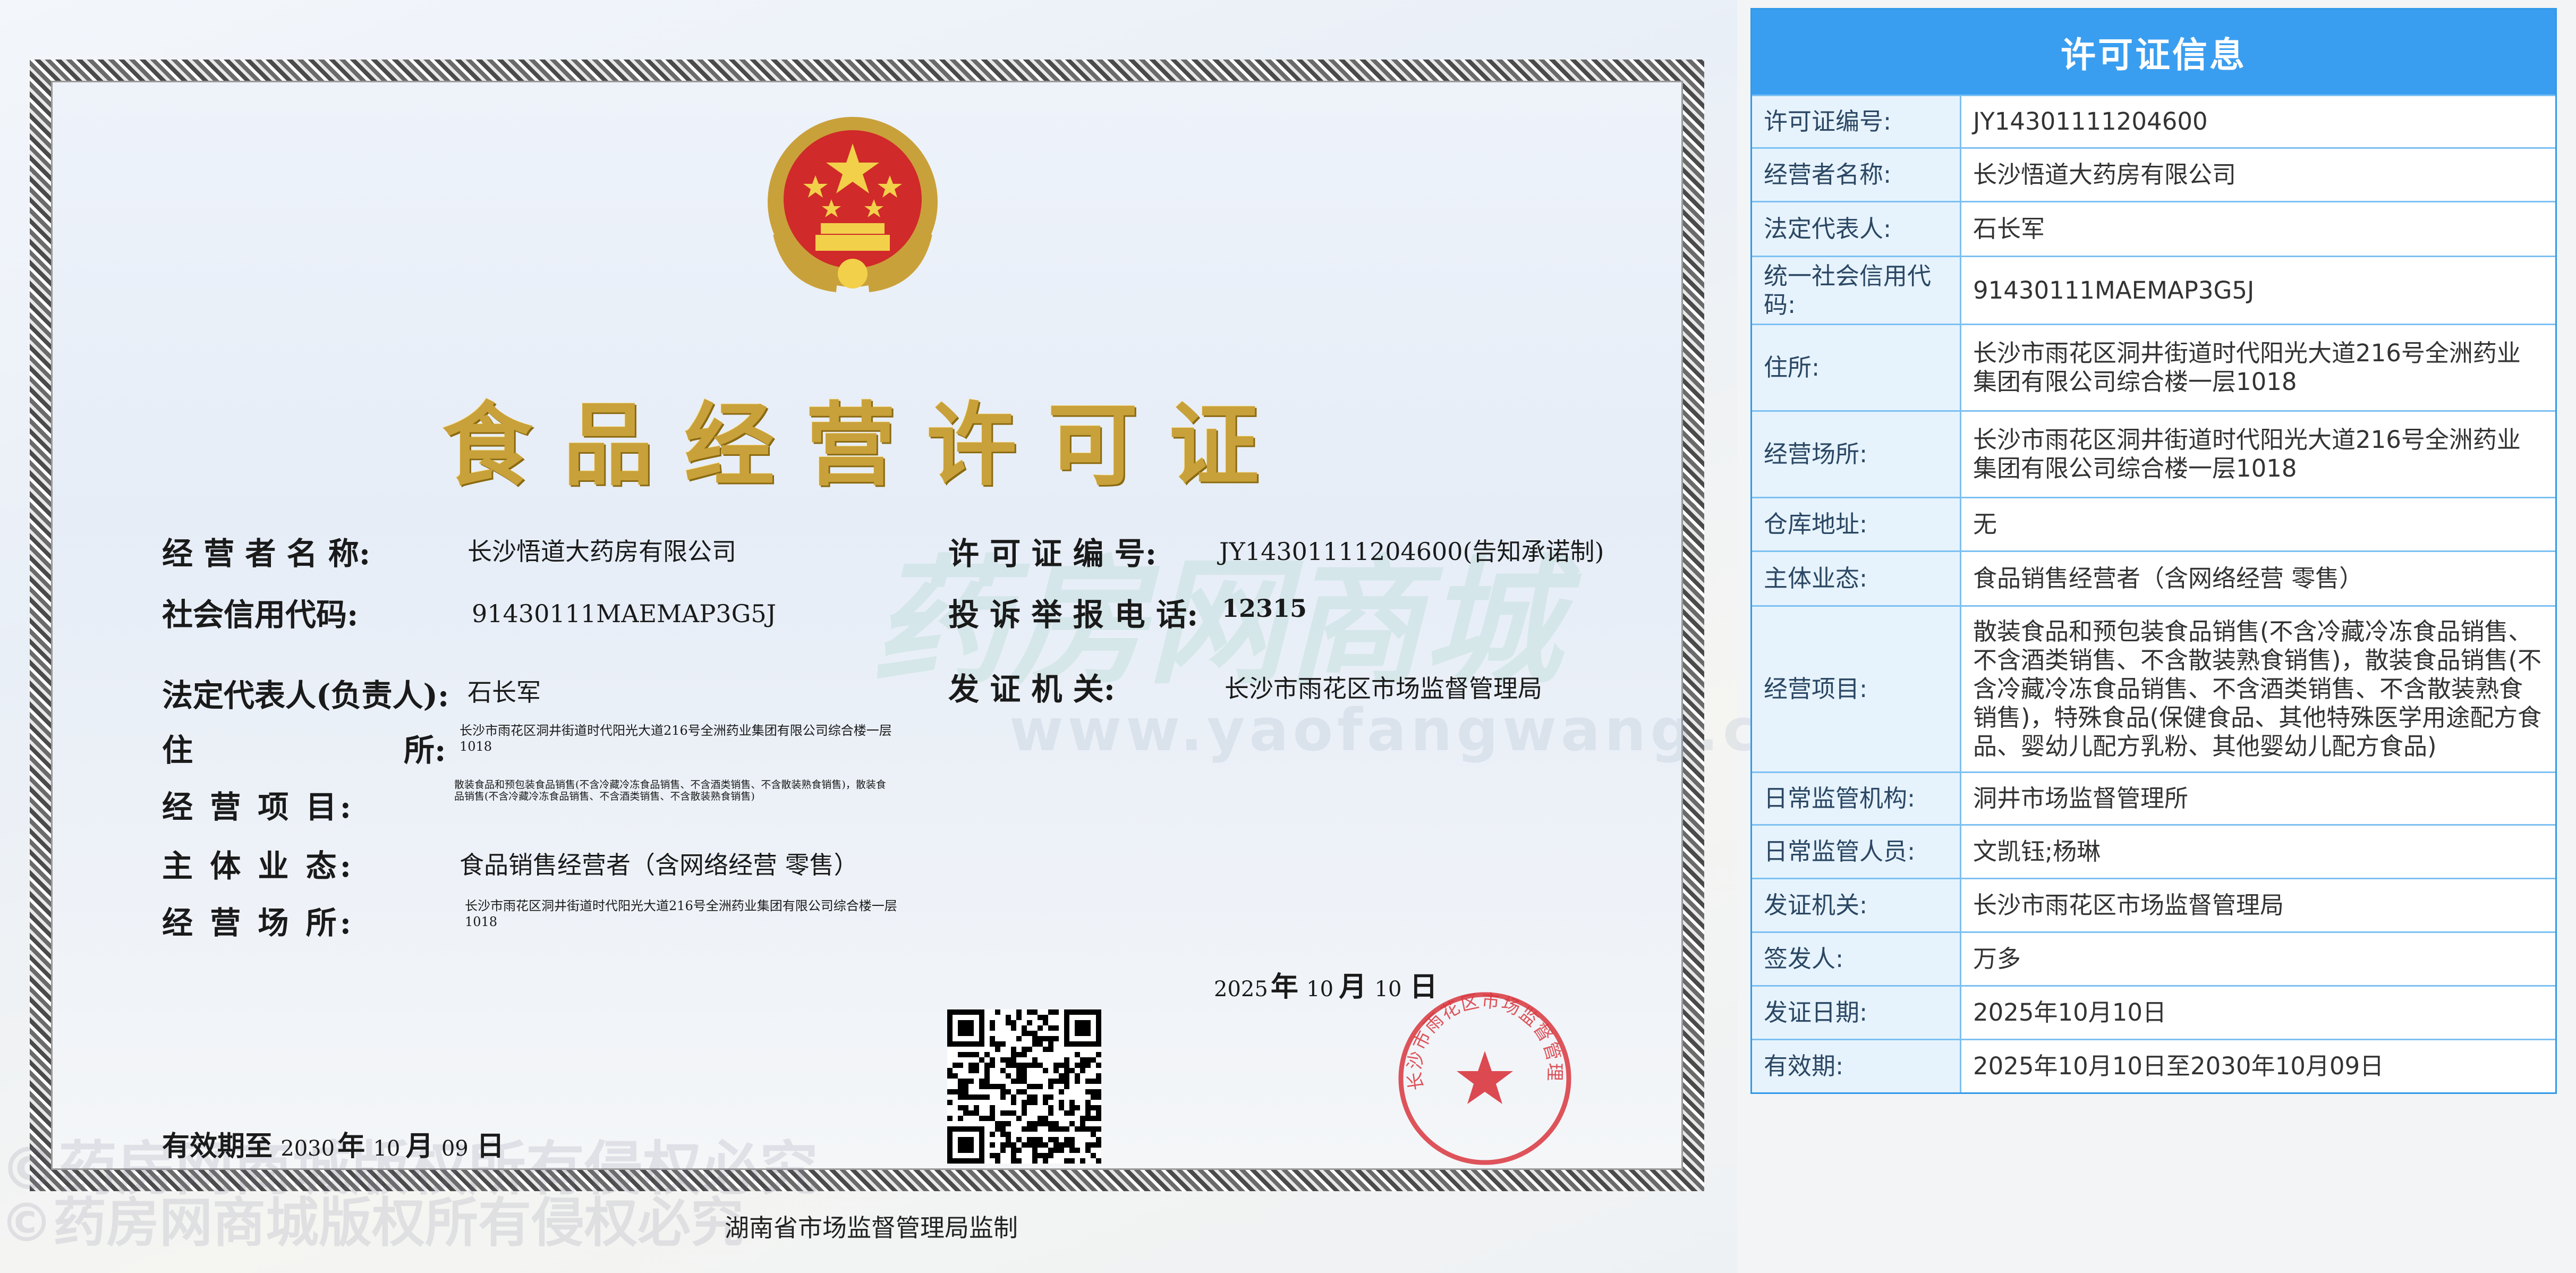 This screenshot has height=1273, width=2576. Describe the element at coordinates (1411, 551) in the screenshot. I see `license-no-value: JY14301111204600(告知承诺制)` at that location.